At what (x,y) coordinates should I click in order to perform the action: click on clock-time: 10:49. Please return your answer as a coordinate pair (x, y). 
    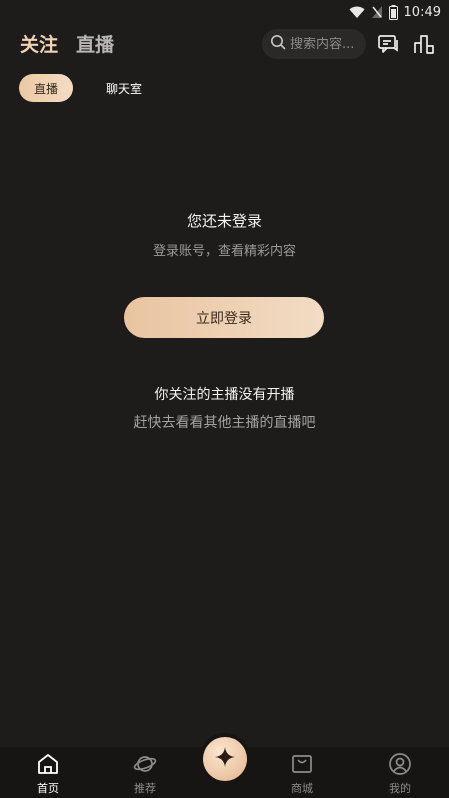
    Looking at the image, I should click on (422, 12).